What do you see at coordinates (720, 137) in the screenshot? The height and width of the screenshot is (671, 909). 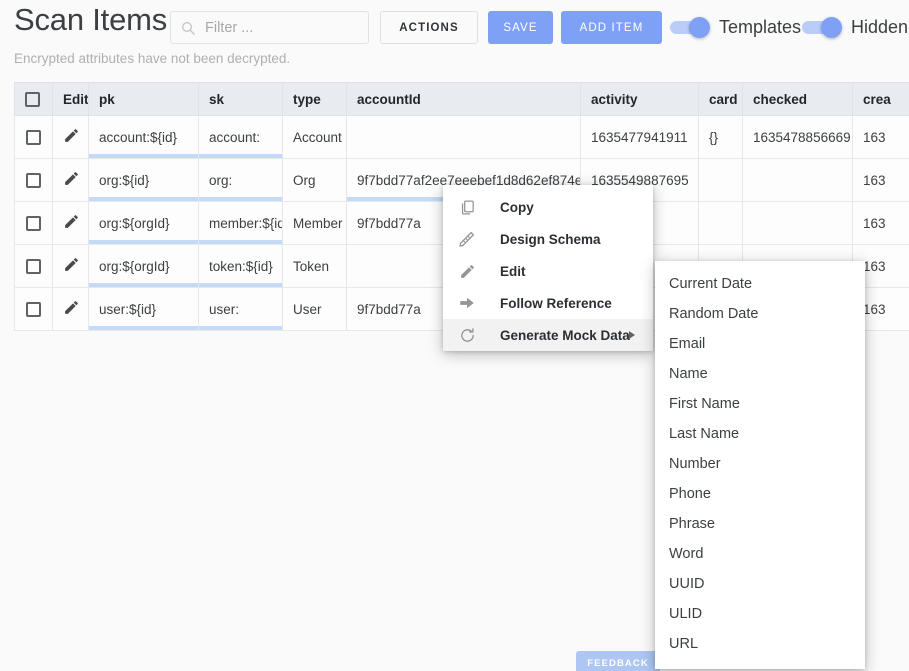 I see `cell-card: {}` at bounding box center [720, 137].